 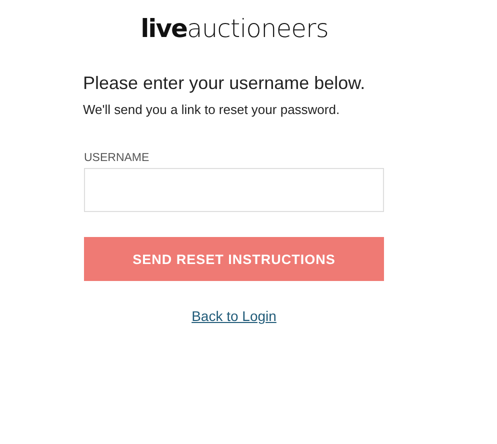 What do you see at coordinates (117, 158) in the screenshot?
I see `field-label: USERNAME` at bounding box center [117, 158].